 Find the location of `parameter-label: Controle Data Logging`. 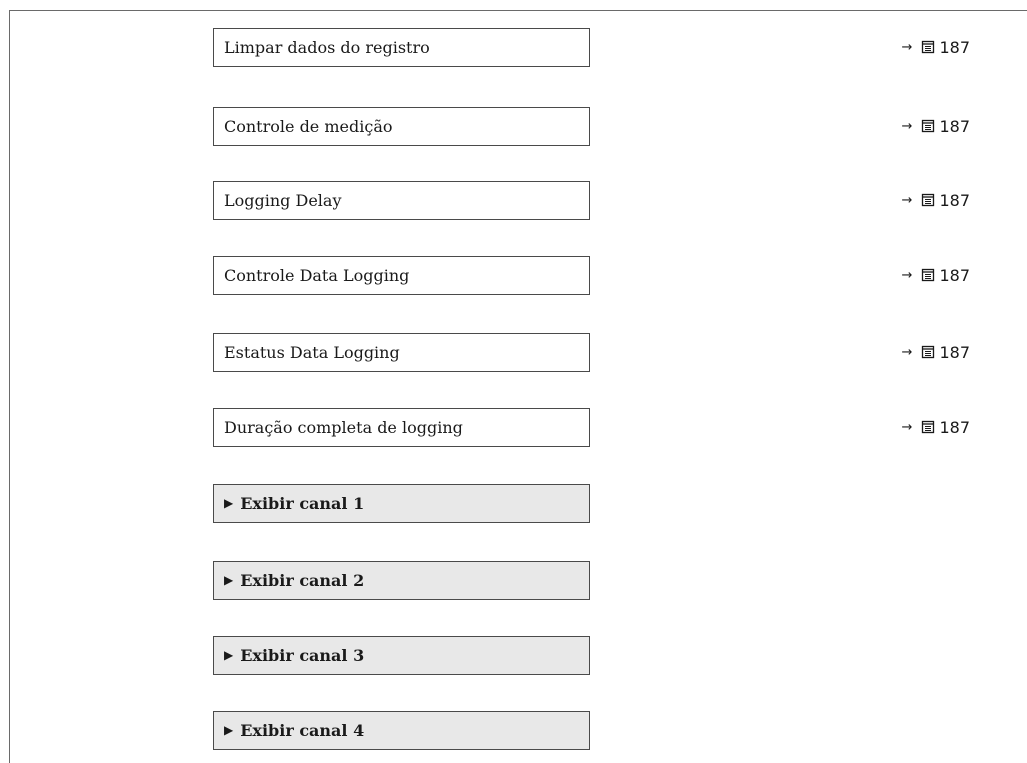

parameter-label: Controle Data Logging is located at coordinates (317, 275).